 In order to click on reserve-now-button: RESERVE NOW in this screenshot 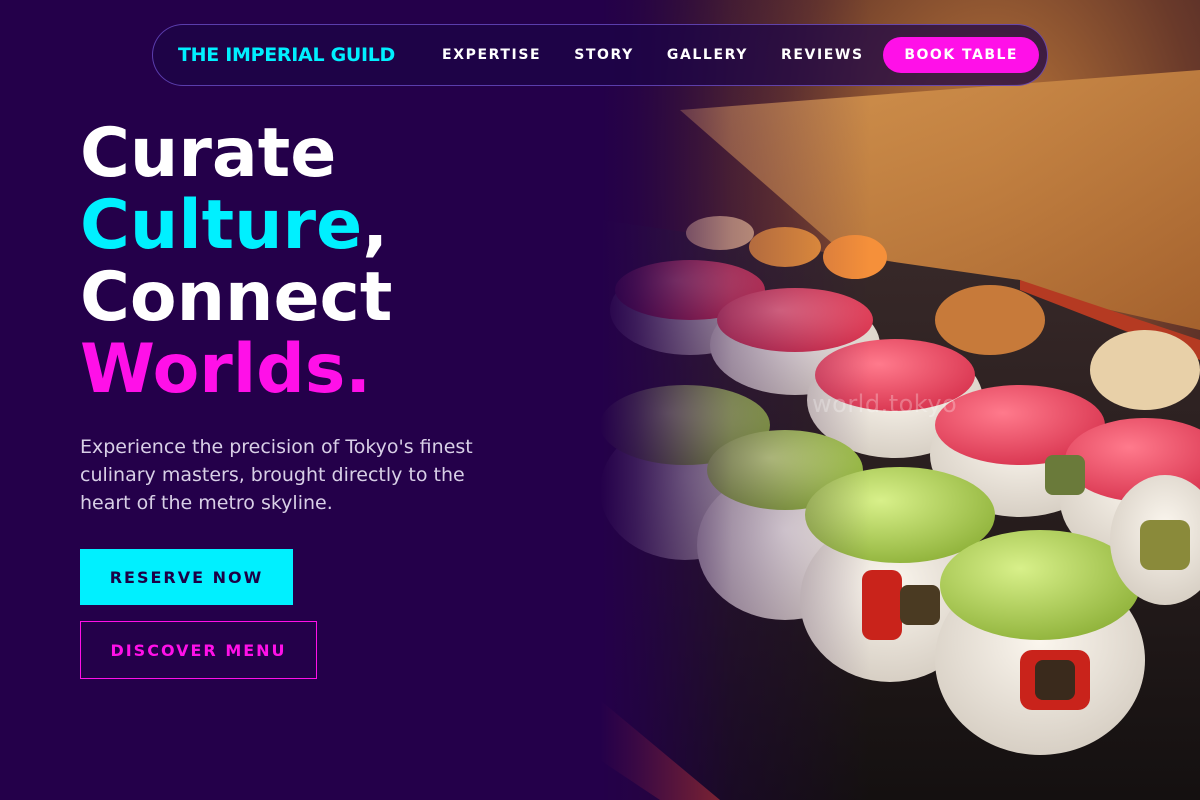, I will do `click(186, 577)`.